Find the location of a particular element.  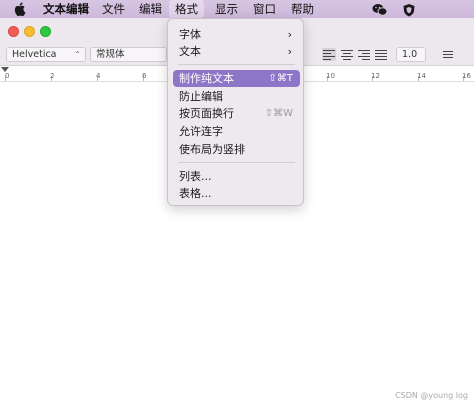

ruler-label: 14 is located at coordinates (421, 76).